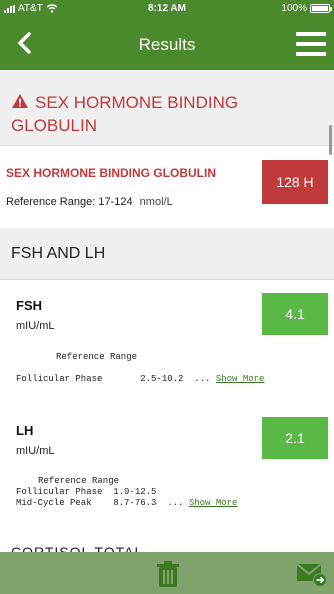 Image resolution: width=334 pixels, height=594 pixels. I want to click on test-unit-lh: mIU/mL, so click(35, 451).